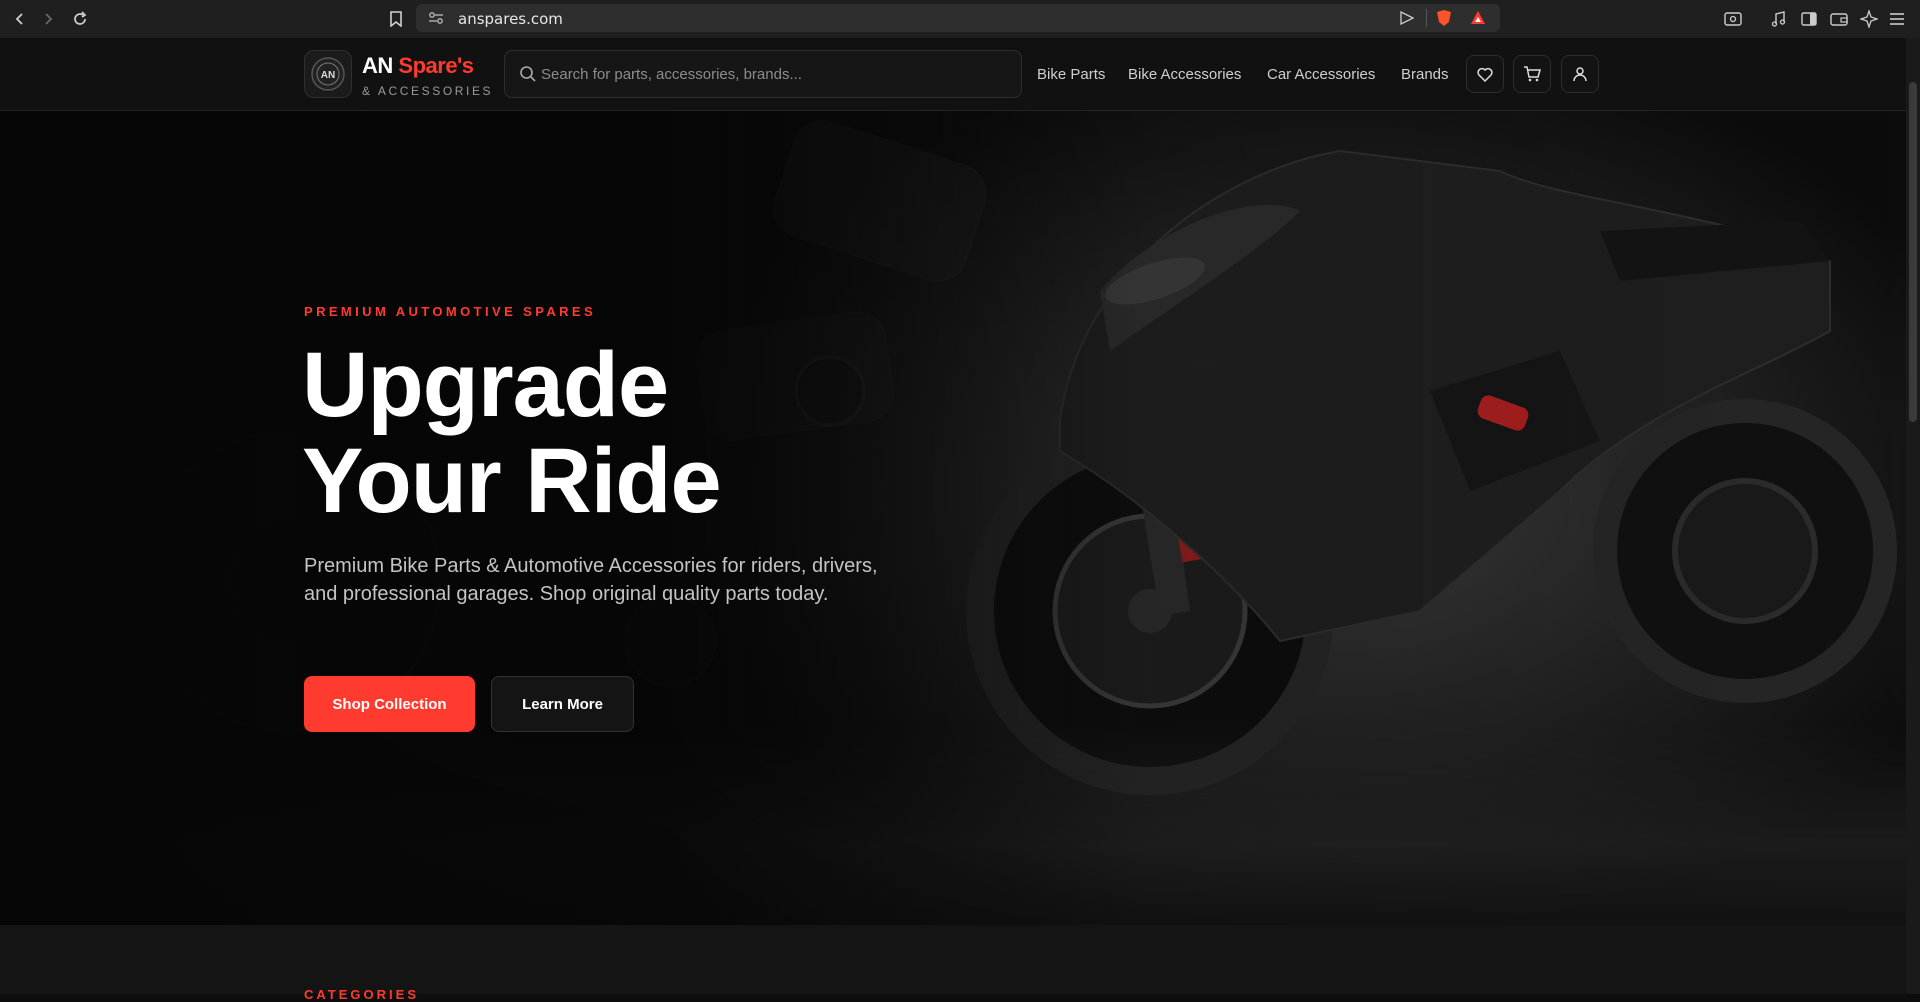 The image size is (1920, 1002). I want to click on logo-prefix: AN, so click(377, 65).